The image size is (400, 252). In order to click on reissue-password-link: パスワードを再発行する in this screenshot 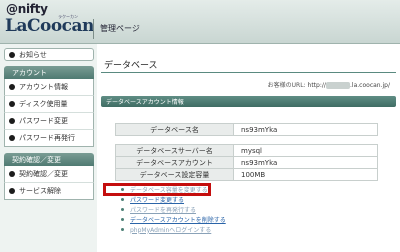, I will do `click(163, 209)`.